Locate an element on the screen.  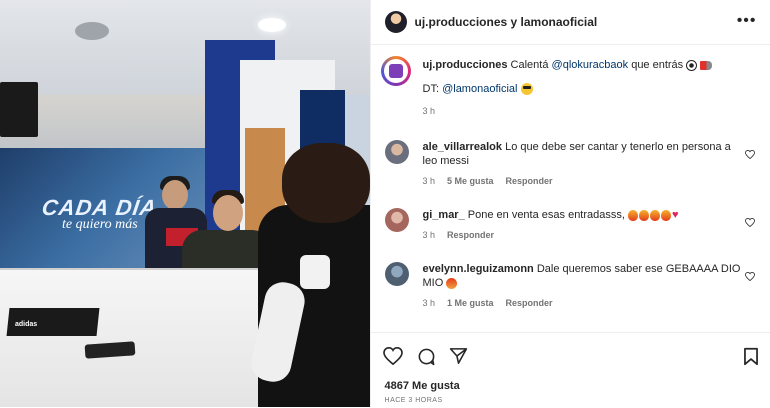
avatar is located at coordinates (395, 22).